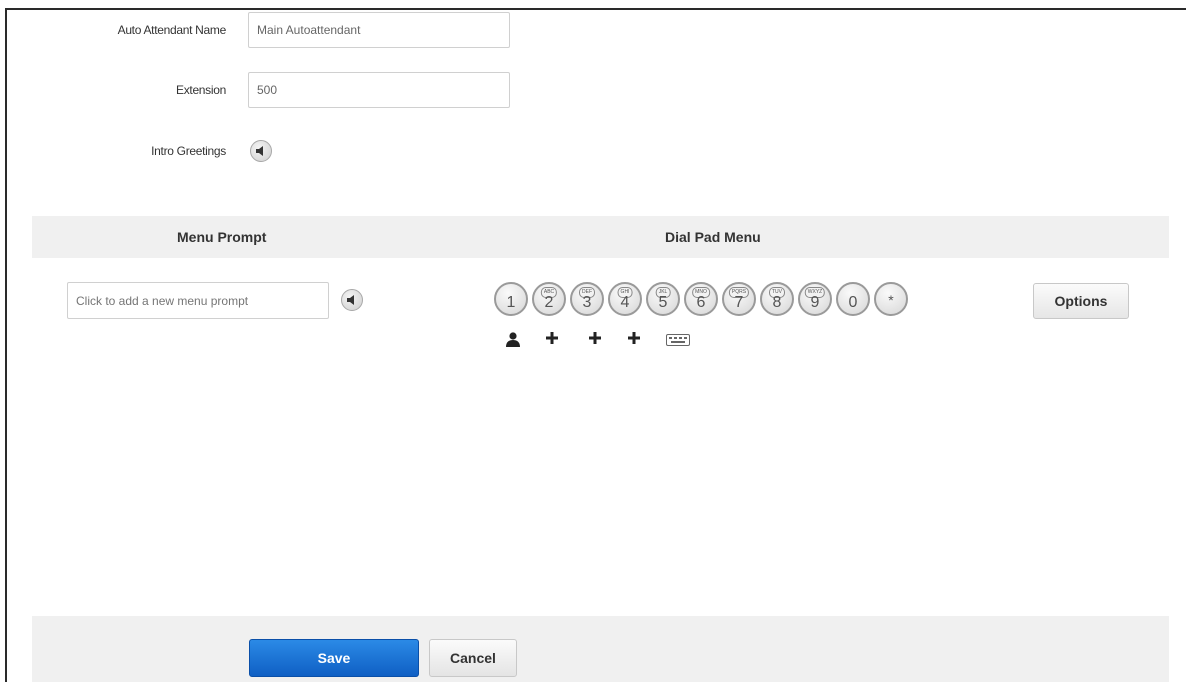  I want to click on dial-key-digit: 1, so click(511, 302).